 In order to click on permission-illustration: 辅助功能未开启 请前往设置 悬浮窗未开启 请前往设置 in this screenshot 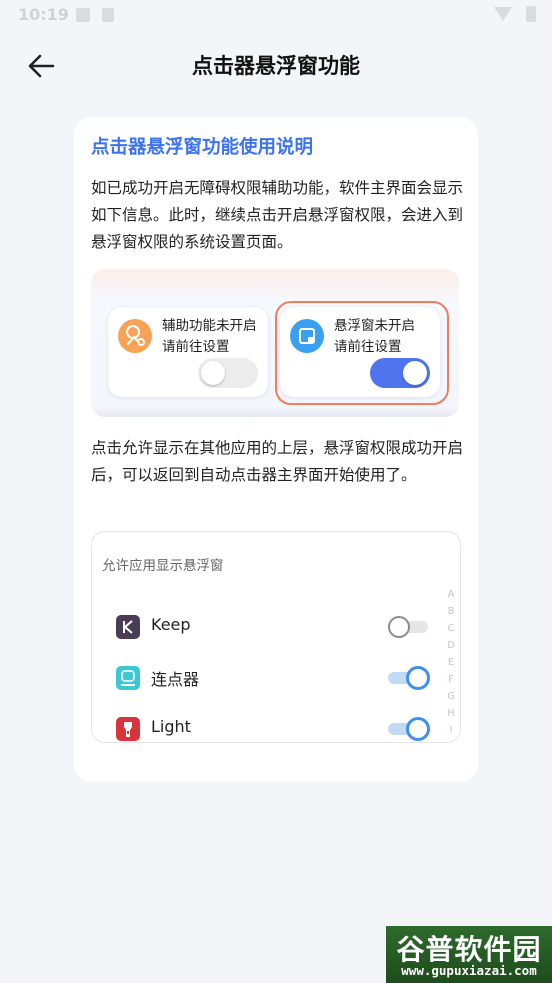, I will do `click(275, 343)`.